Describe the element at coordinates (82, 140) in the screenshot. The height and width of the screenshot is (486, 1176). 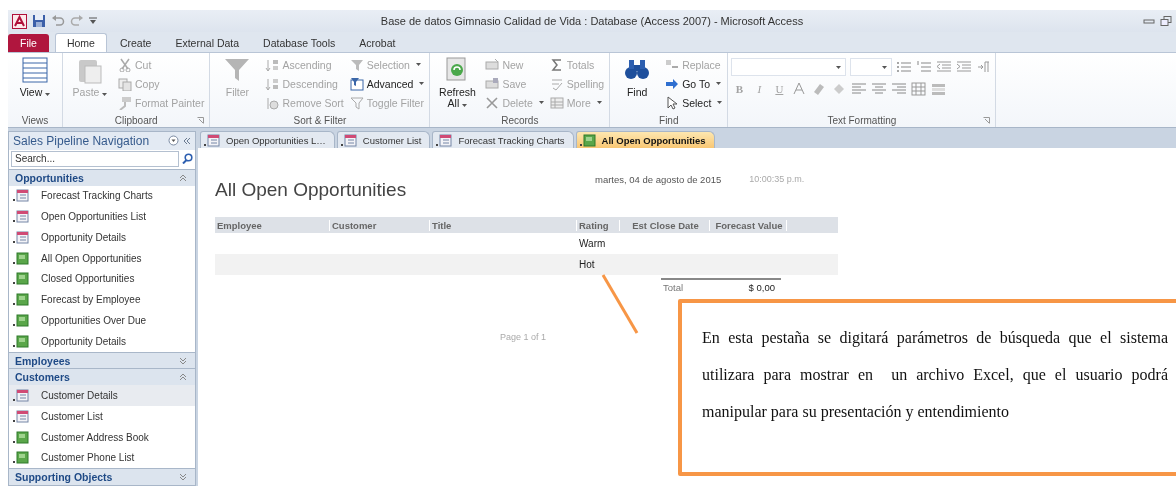
I see `pane-title: Sales Pipeline Navigation` at that location.